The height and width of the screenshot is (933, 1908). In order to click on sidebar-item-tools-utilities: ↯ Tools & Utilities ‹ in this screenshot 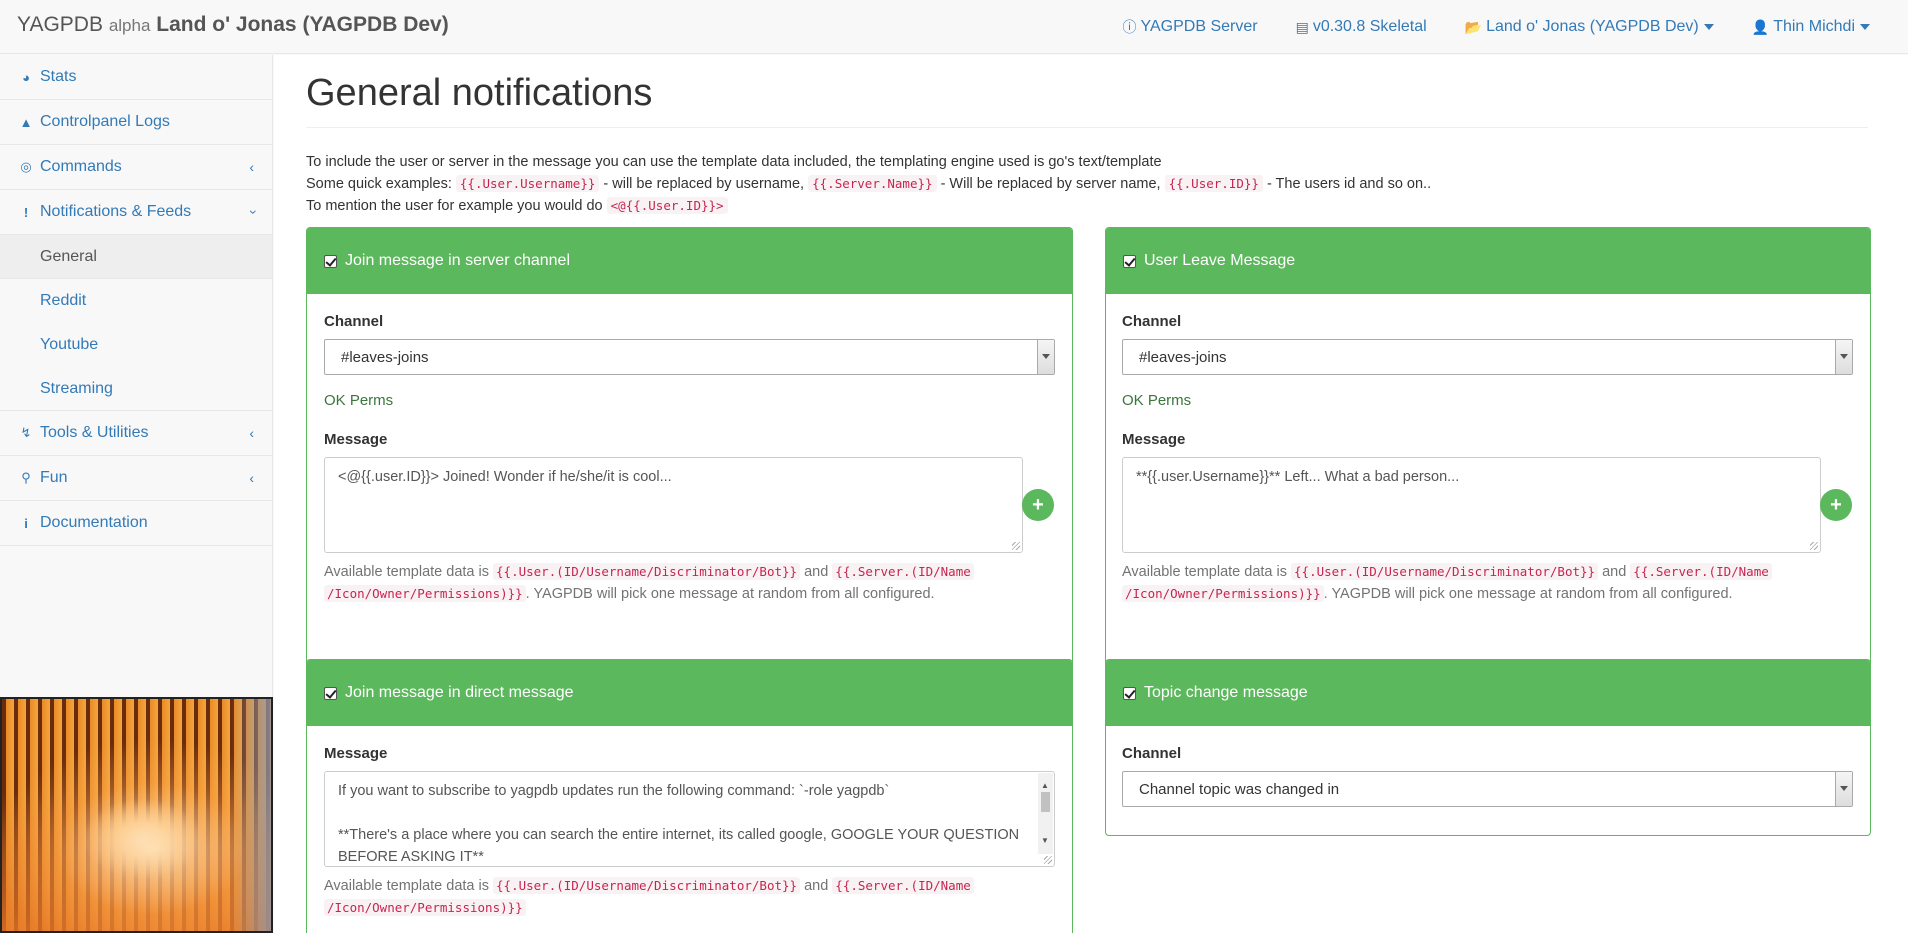, I will do `click(136, 433)`.